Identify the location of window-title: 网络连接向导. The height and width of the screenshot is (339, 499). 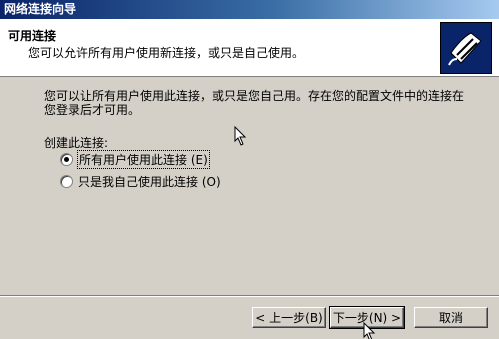
(40, 9).